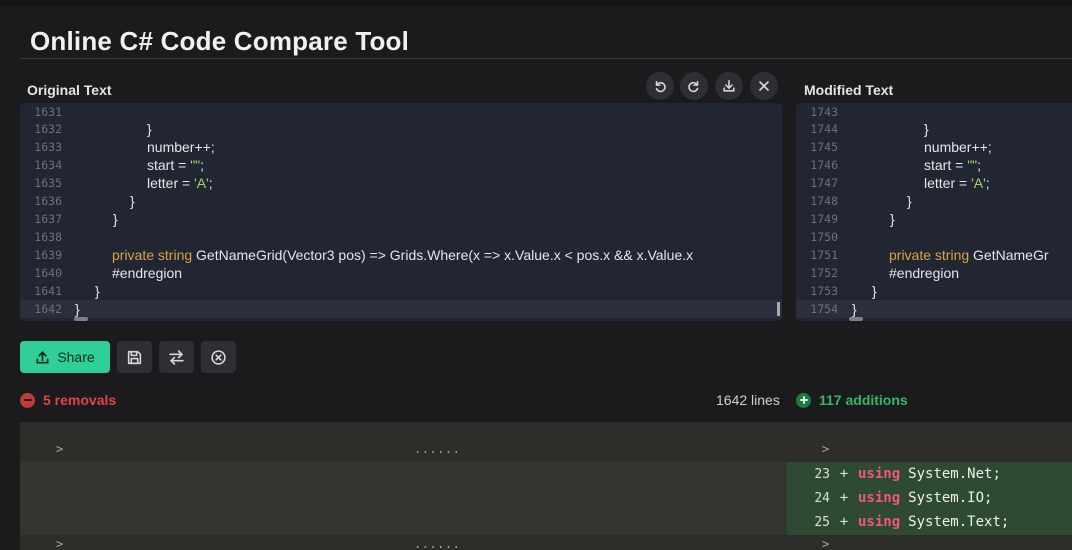 This screenshot has height=550, width=1072. What do you see at coordinates (48, 147) in the screenshot?
I see `line-number: 1633` at bounding box center [48, 147].